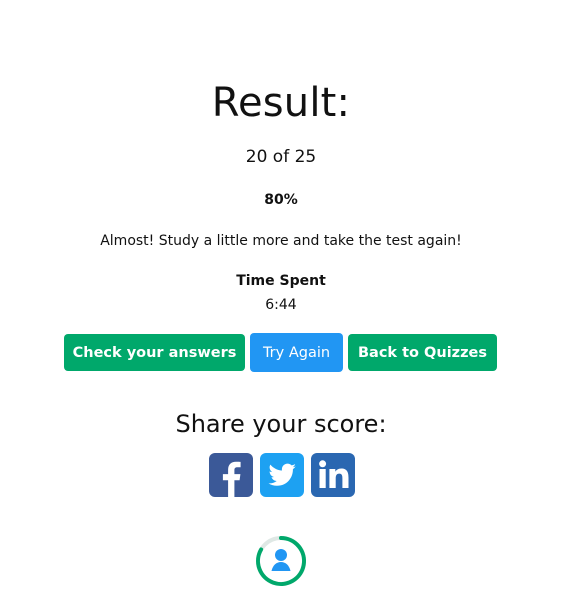 Image resolution: width=582 pixels, height=598 pixels. I want to click on user-avatar-progress, so click(281, 561).